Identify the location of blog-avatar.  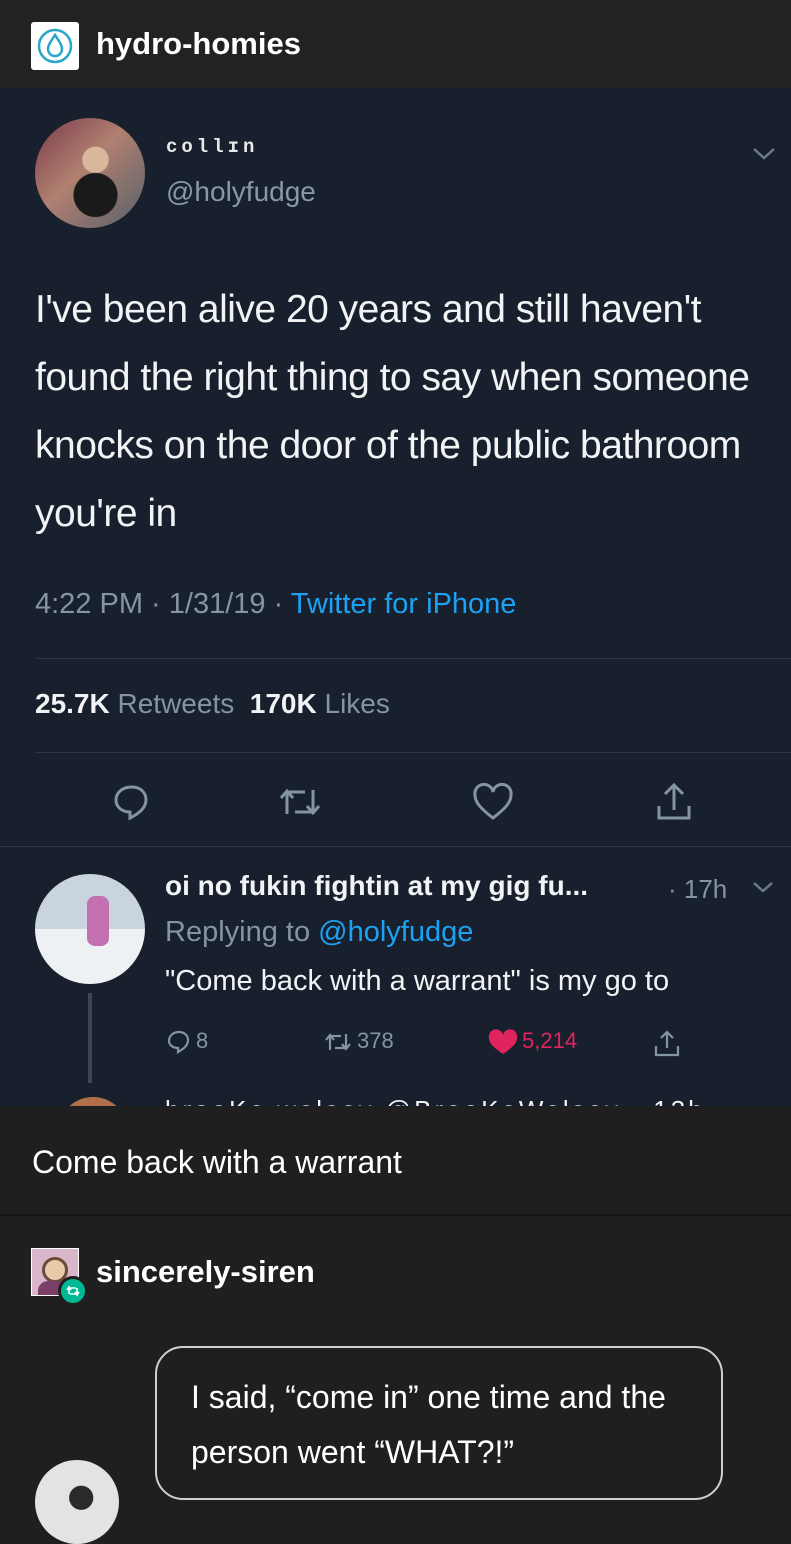
(55, 46).